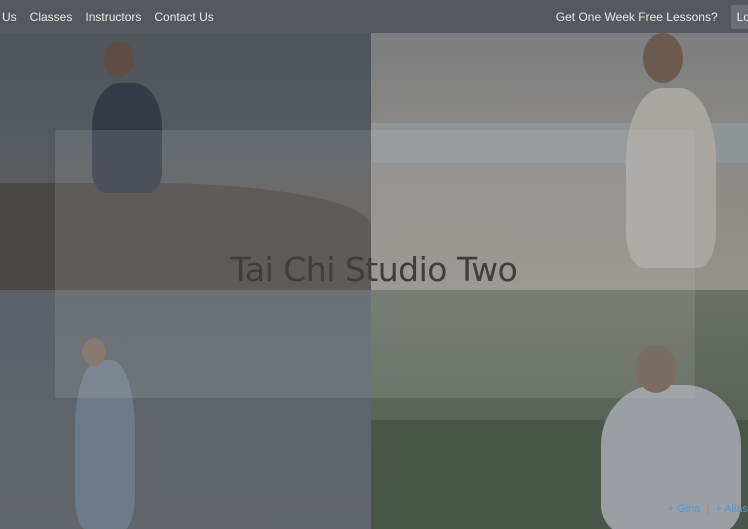  I want to click on nav-right-group: Get One Week Free Lessons? Lo, so click(652, 16).